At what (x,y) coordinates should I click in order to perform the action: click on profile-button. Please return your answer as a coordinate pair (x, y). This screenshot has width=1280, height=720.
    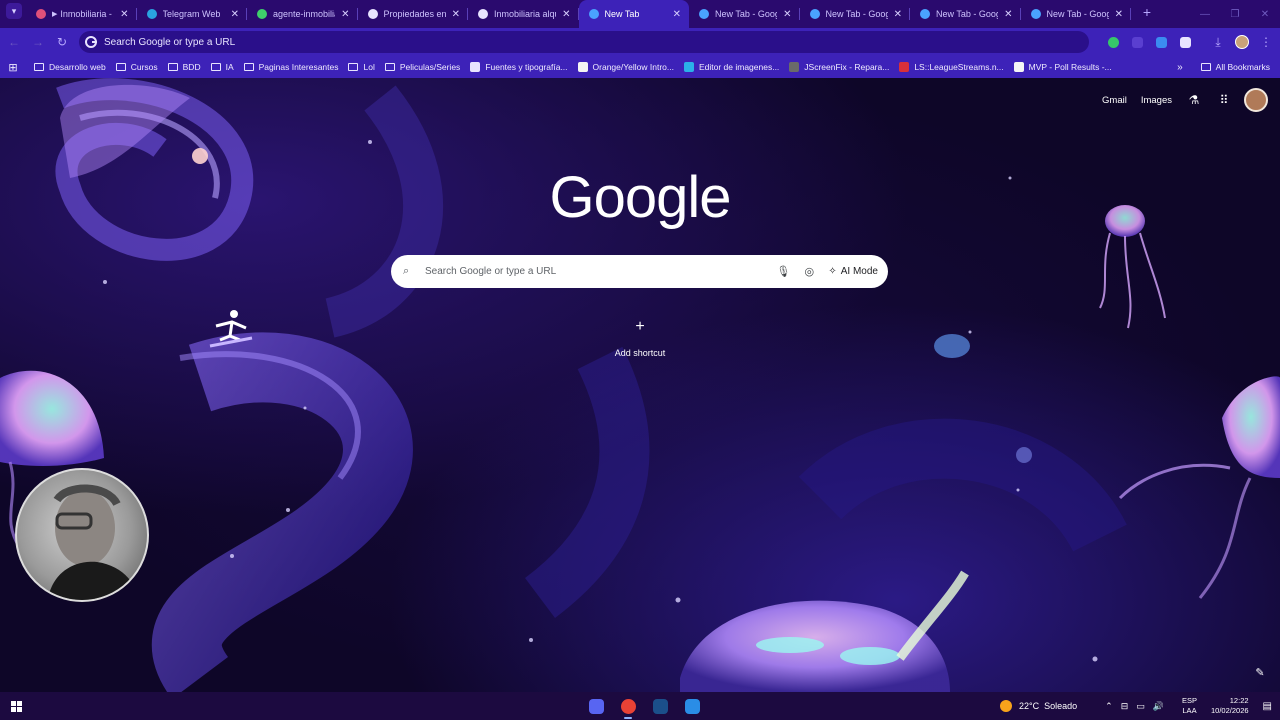
    Looking at the image, I should click on (1242, 42).